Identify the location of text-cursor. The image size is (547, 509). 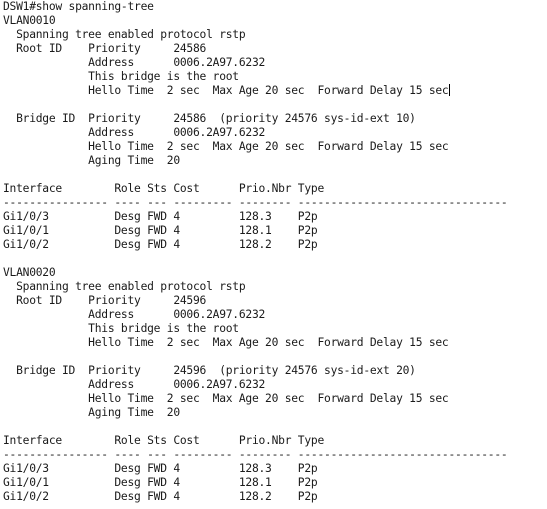
(449, 90).